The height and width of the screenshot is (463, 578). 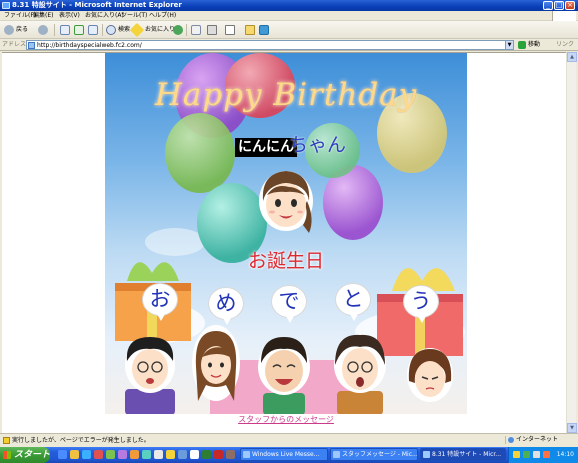 I want to click on go-button: 移動, so click(x=534, y=45).